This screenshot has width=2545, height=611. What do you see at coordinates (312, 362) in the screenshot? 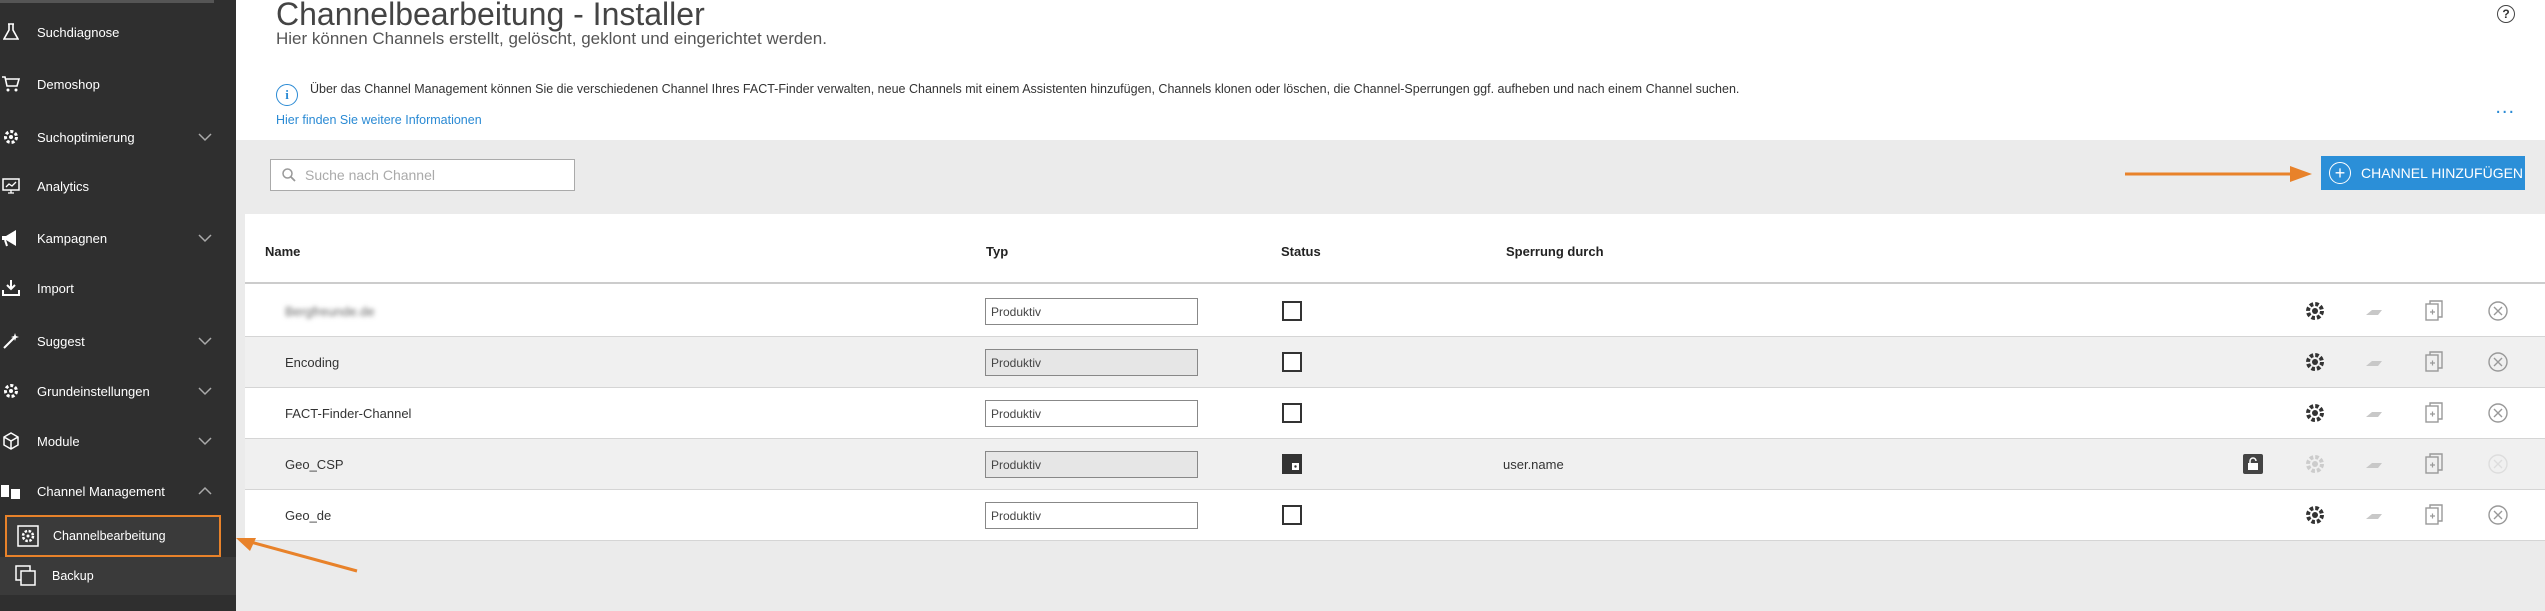
I see `channel-name: Encoding` at bounding box center [312, 362].